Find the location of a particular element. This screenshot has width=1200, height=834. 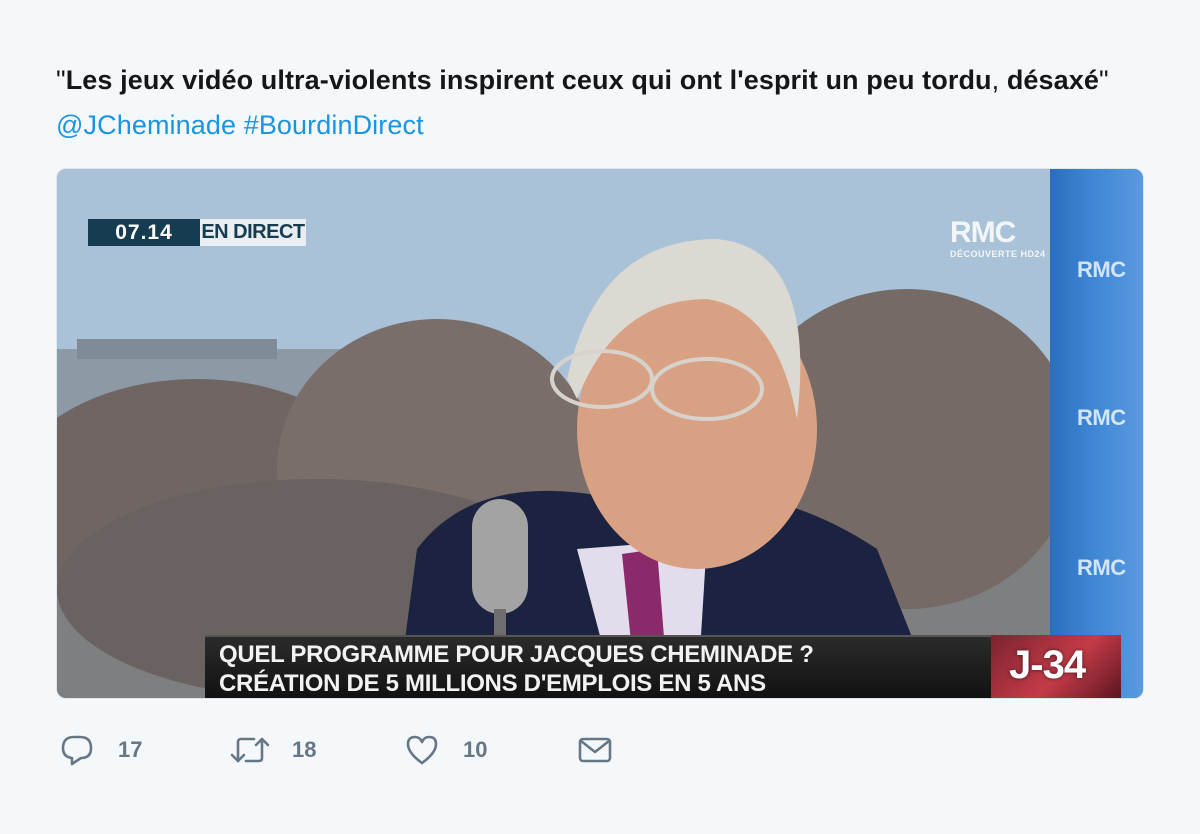

heart-icon is located at coordinates (422, 750).